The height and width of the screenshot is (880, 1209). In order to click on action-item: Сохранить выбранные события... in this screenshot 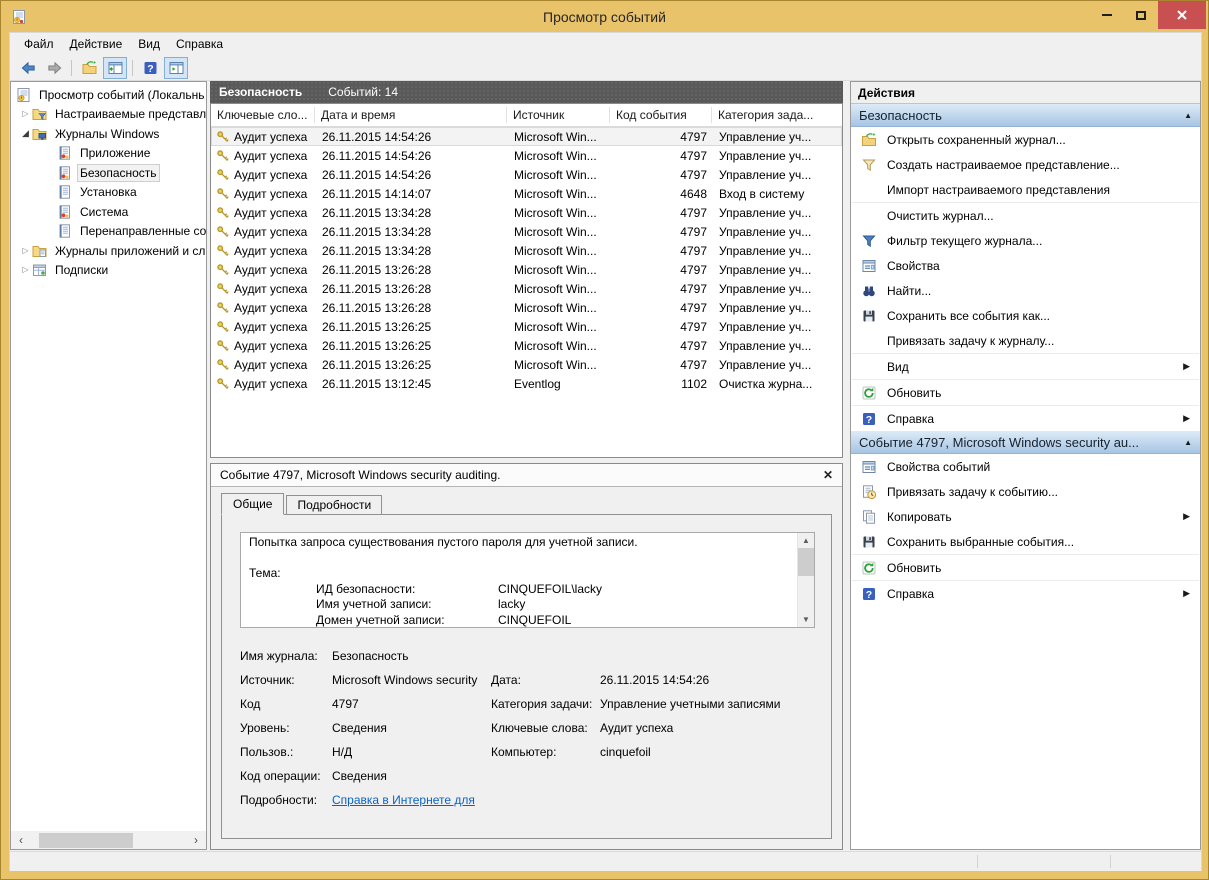, I will do `click(1025, 541)`.